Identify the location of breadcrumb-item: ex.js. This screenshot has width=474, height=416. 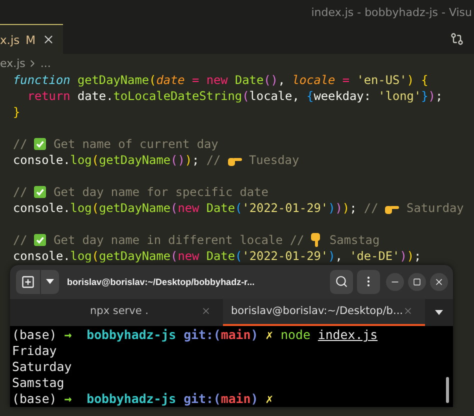
(13, 63).